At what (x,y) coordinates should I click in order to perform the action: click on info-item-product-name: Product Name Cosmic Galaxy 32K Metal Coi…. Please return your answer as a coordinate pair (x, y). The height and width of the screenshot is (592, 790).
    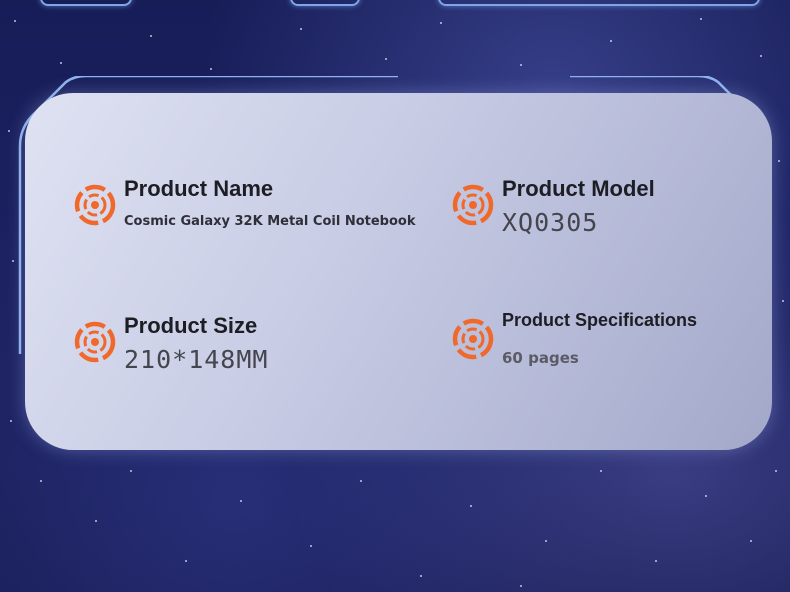
    Looking at the image, I should click on (243, 202).